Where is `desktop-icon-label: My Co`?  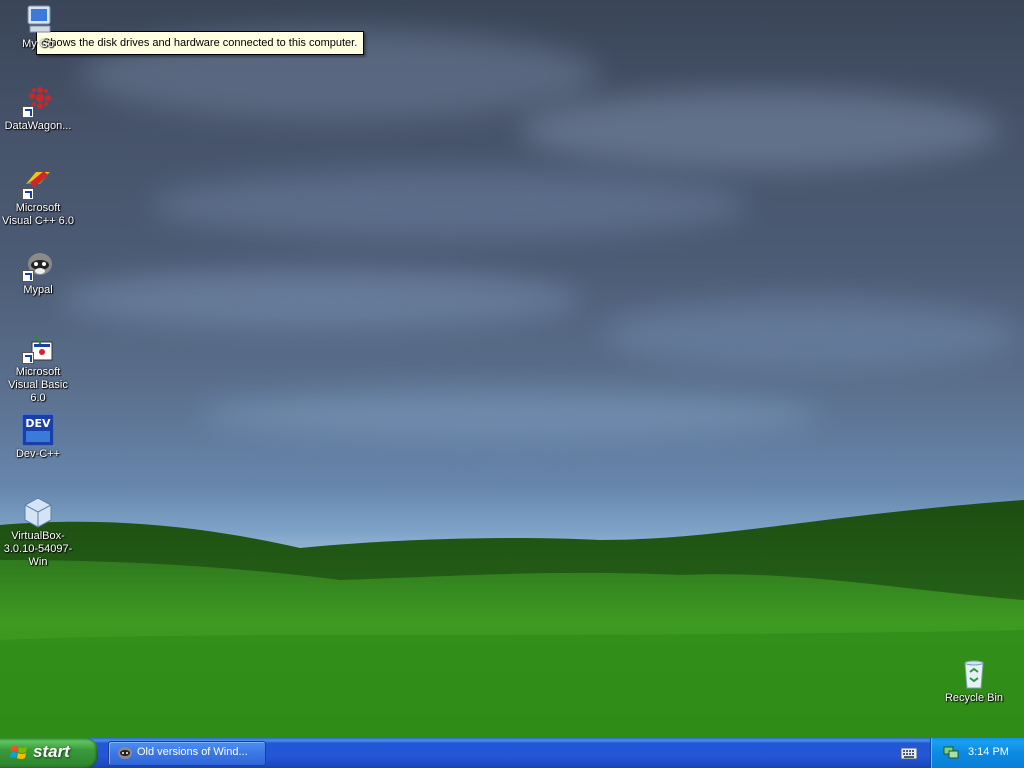 desktop-icon-label: My Co is located at coordinates (38, 44).